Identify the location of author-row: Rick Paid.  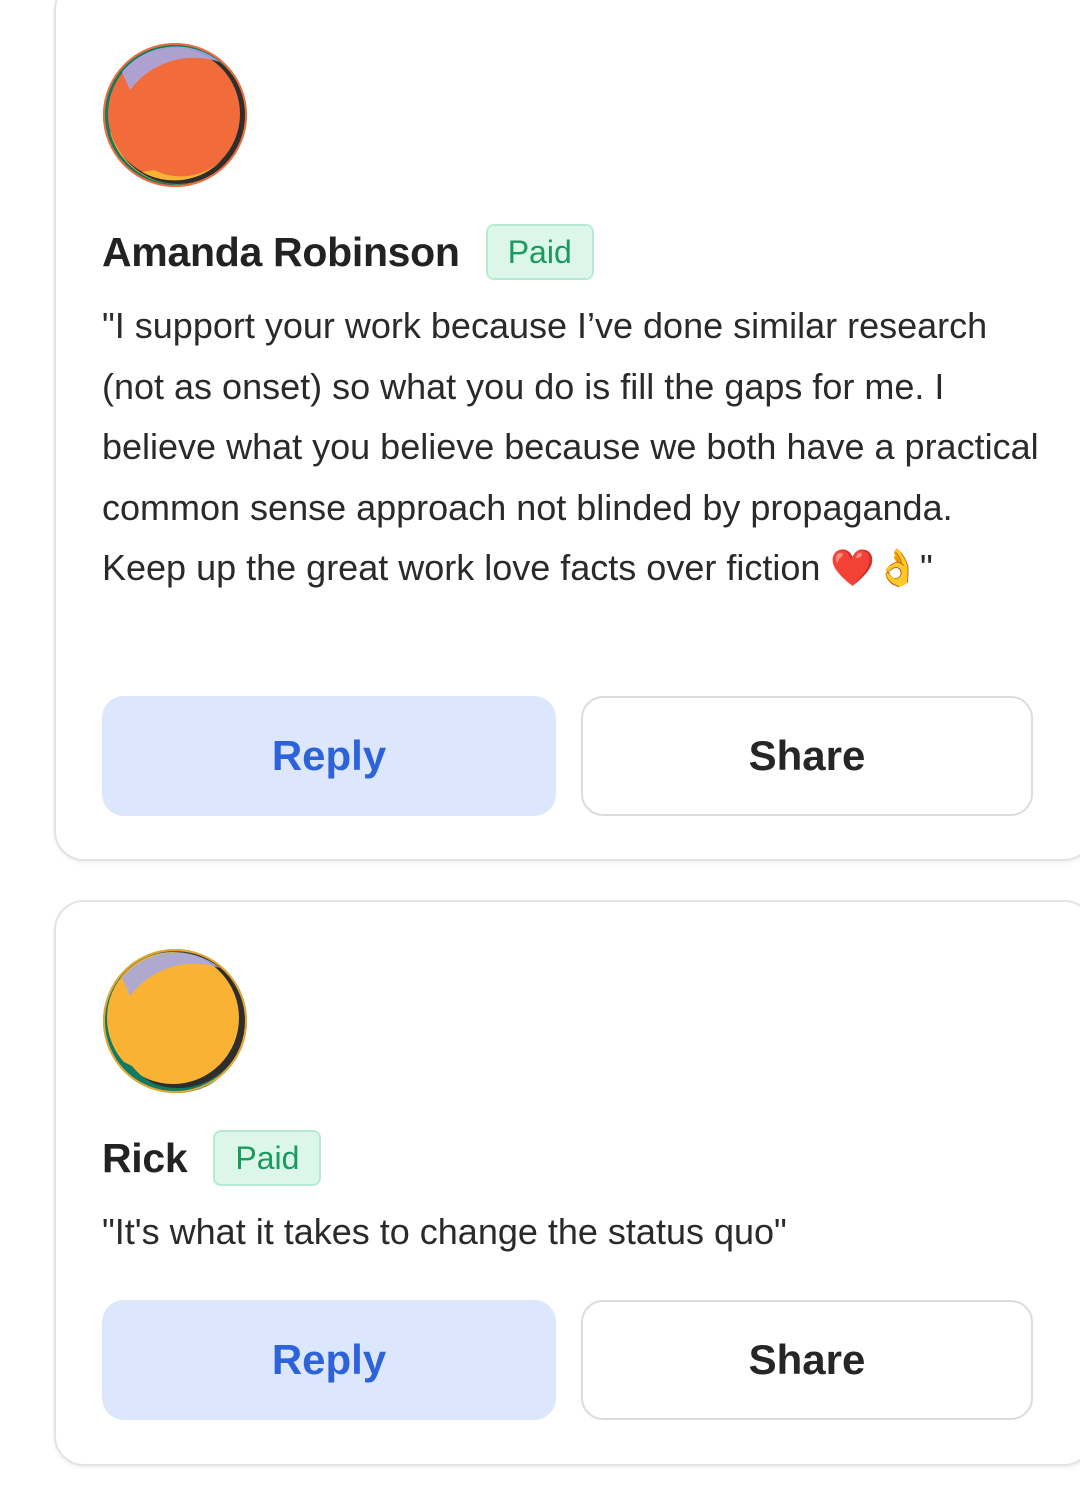
(212, 1158).